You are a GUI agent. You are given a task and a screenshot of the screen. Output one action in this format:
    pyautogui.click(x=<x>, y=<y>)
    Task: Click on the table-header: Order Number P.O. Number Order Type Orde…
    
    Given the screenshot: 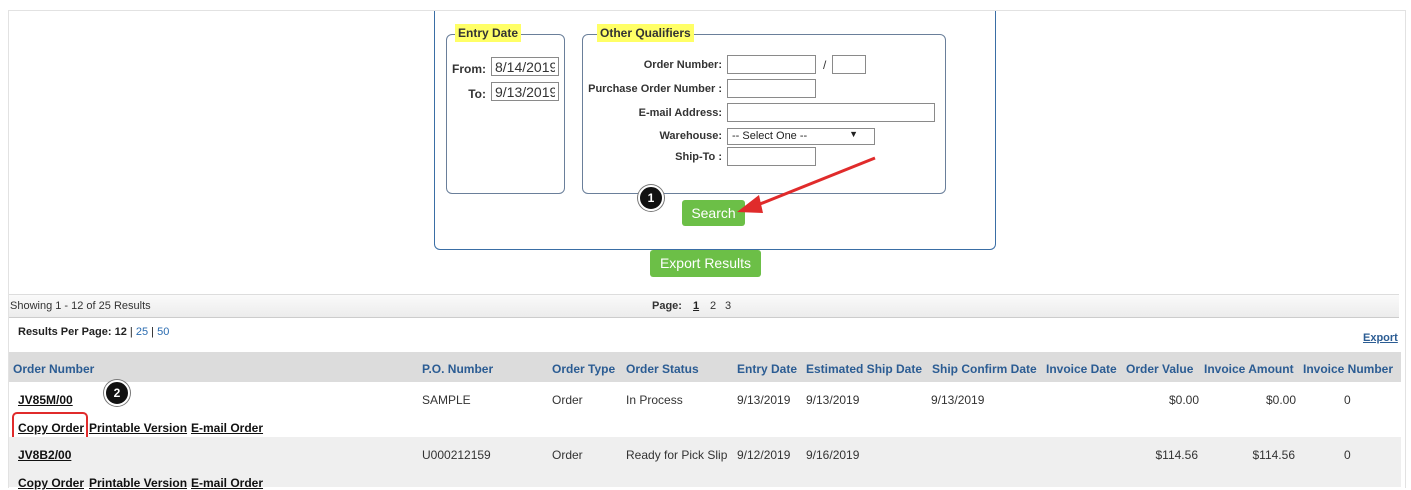 What is the action you would take?
    pyautogui.click(x=705, y=367)
    